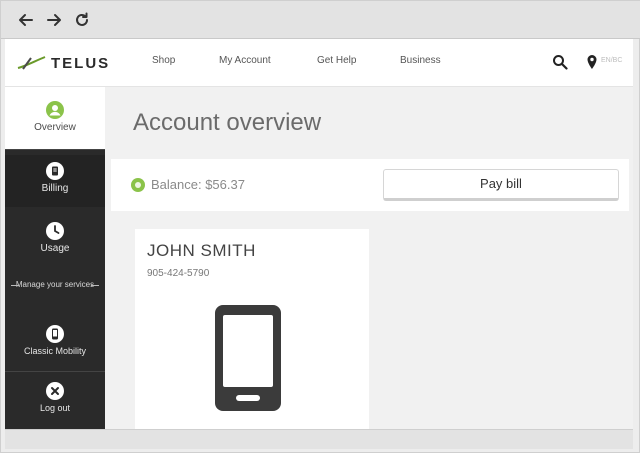 This screenshot has width=640, height=453. Describe the element at coordinates (55, 334) in the screenshot. I see `phone-icon` at that location.